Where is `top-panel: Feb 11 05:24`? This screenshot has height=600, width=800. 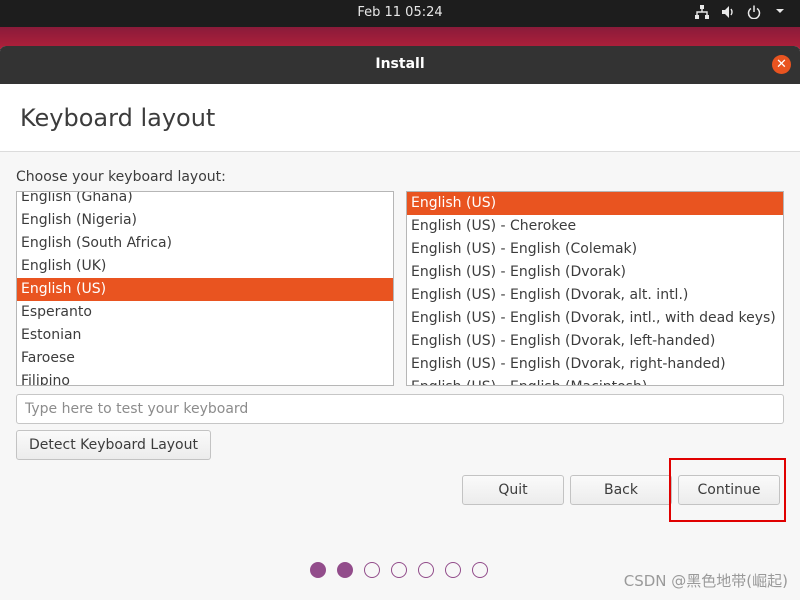 top-panel: Feb 11 05:24 is located at coordinates (400, 13).